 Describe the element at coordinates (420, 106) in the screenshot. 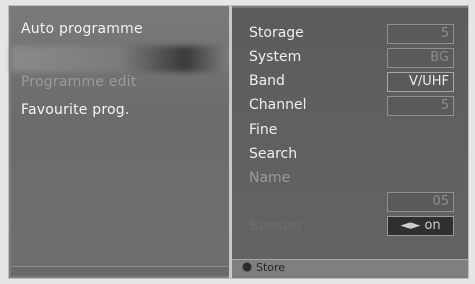

I see `channel-value: 5` at that location.